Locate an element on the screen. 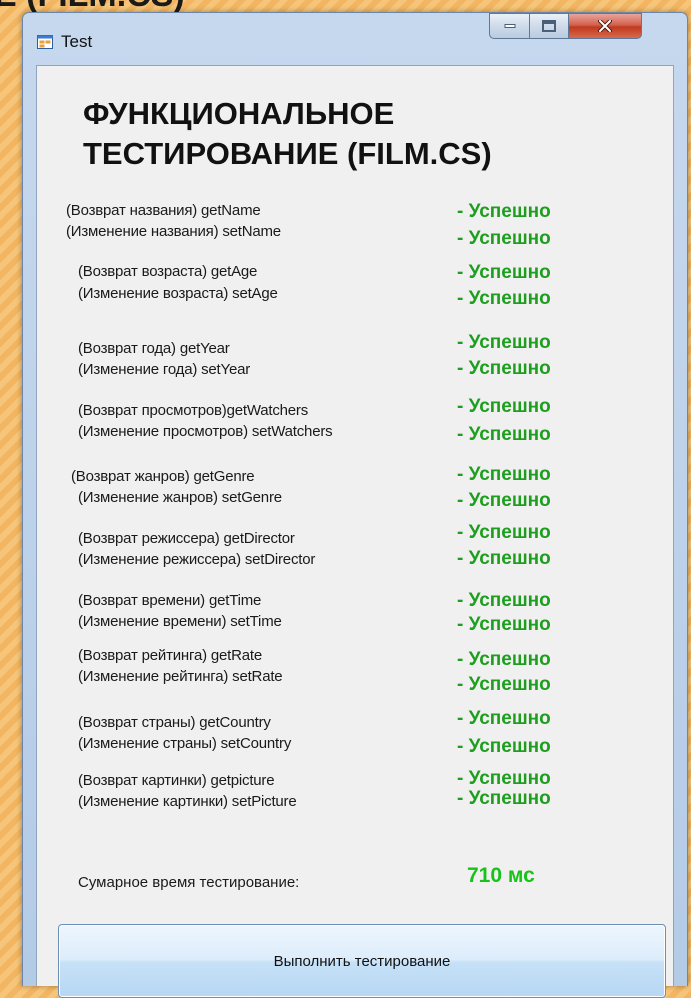 Image resolution: width=691 pixels, height=998 pixels. page-title-line-2: ТЕСТИРОВАНИЕ (FILM.CS) is located at coordinates (287, 153).